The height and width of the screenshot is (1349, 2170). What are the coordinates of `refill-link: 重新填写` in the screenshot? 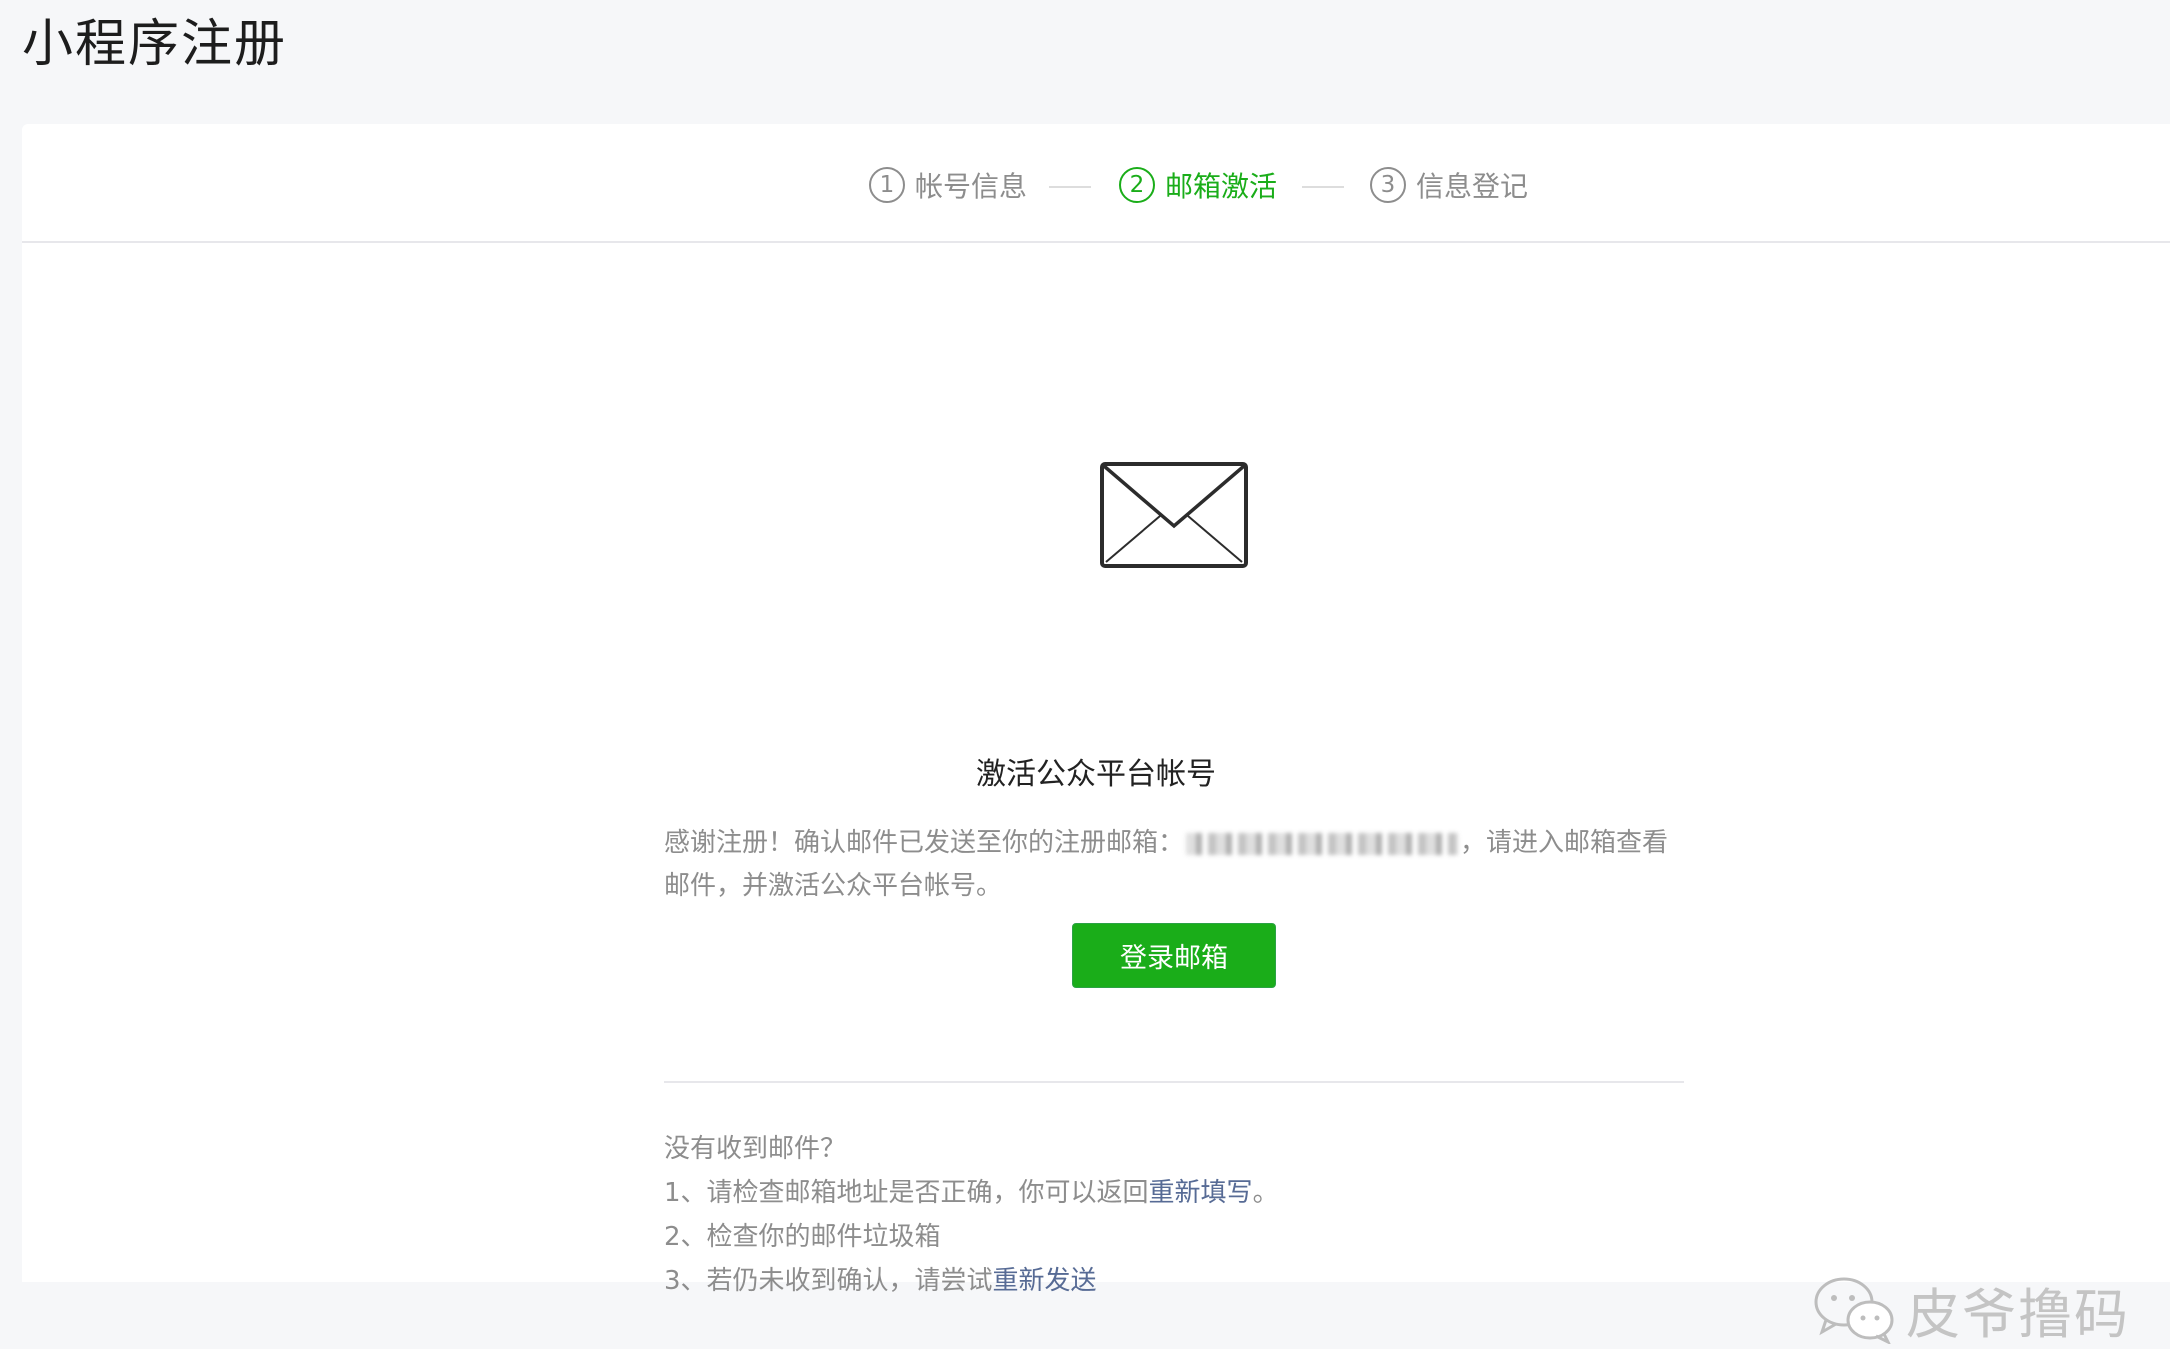 It's located at (1201, 1193).